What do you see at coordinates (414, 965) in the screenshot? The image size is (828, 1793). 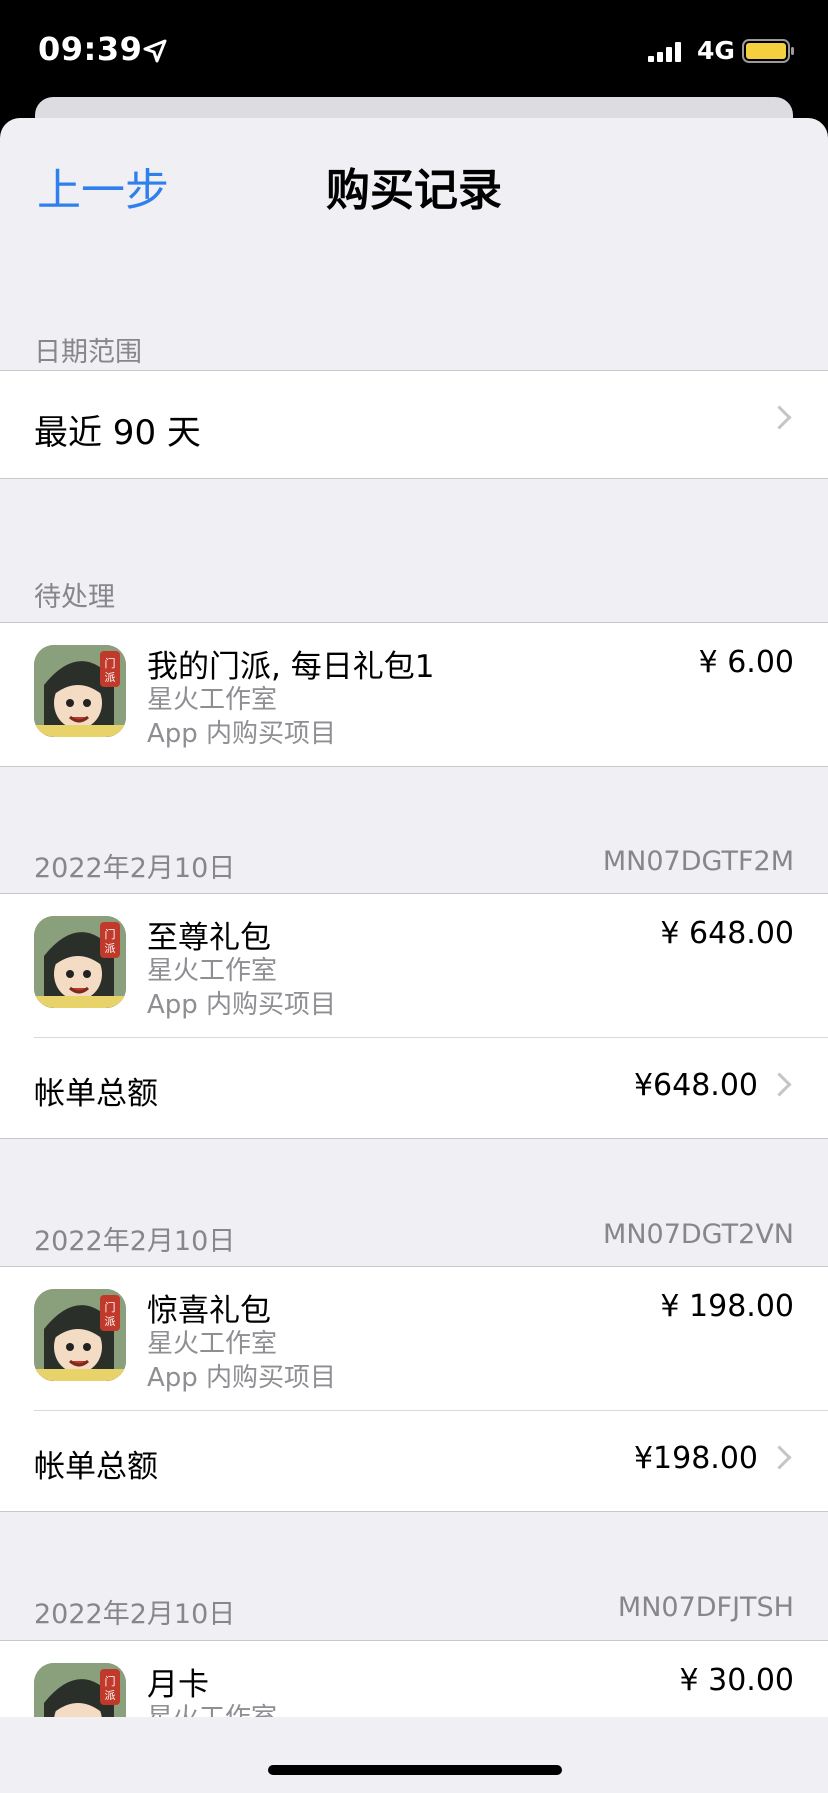 I see `purchase-item: 门 派 至尊礼包 星火工作室 App 内购买项目 ¥ 648.00` at bounding box center [414, 965].